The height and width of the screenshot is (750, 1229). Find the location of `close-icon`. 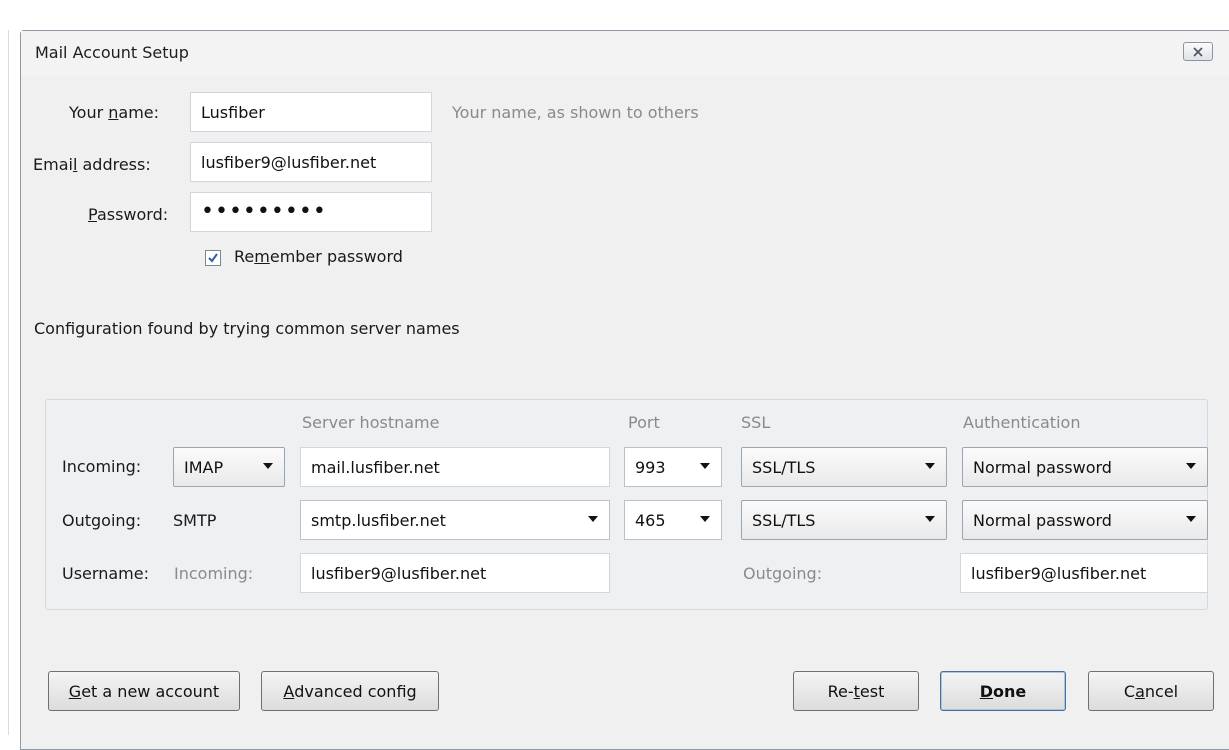

close-icon is located at coordinates (1198, 51).